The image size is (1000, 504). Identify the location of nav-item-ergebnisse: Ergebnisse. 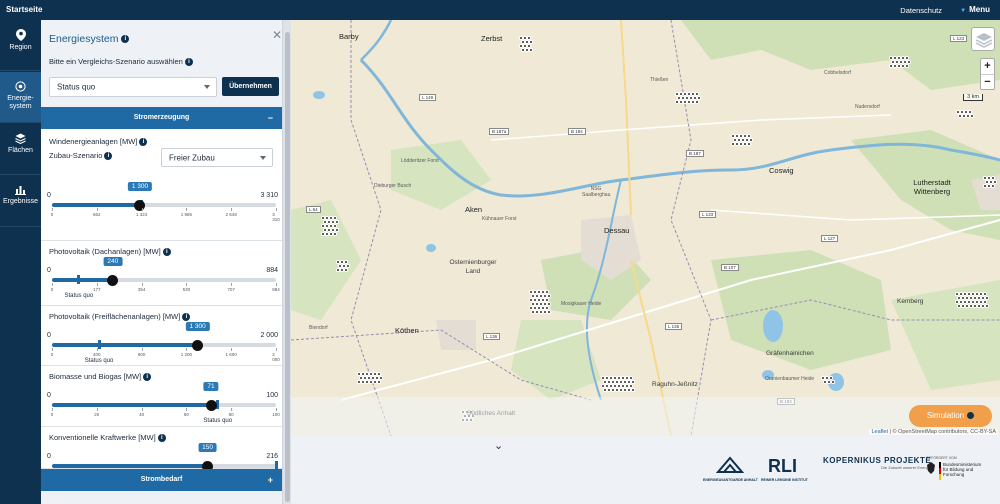
(20, 201).